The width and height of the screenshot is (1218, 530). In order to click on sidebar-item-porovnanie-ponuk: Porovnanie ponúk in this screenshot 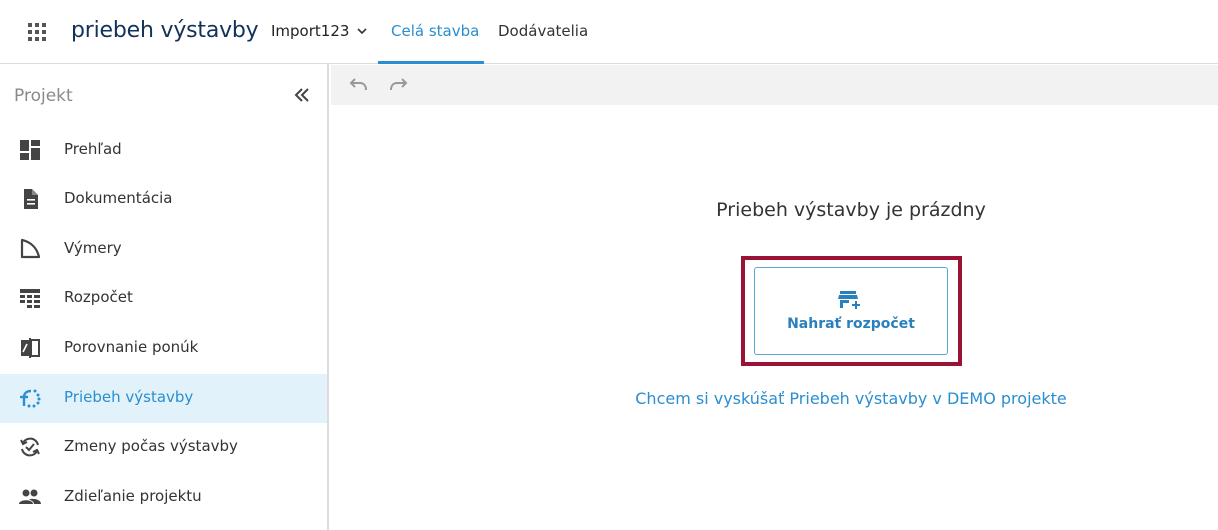, I will do `click(163, 348)`.